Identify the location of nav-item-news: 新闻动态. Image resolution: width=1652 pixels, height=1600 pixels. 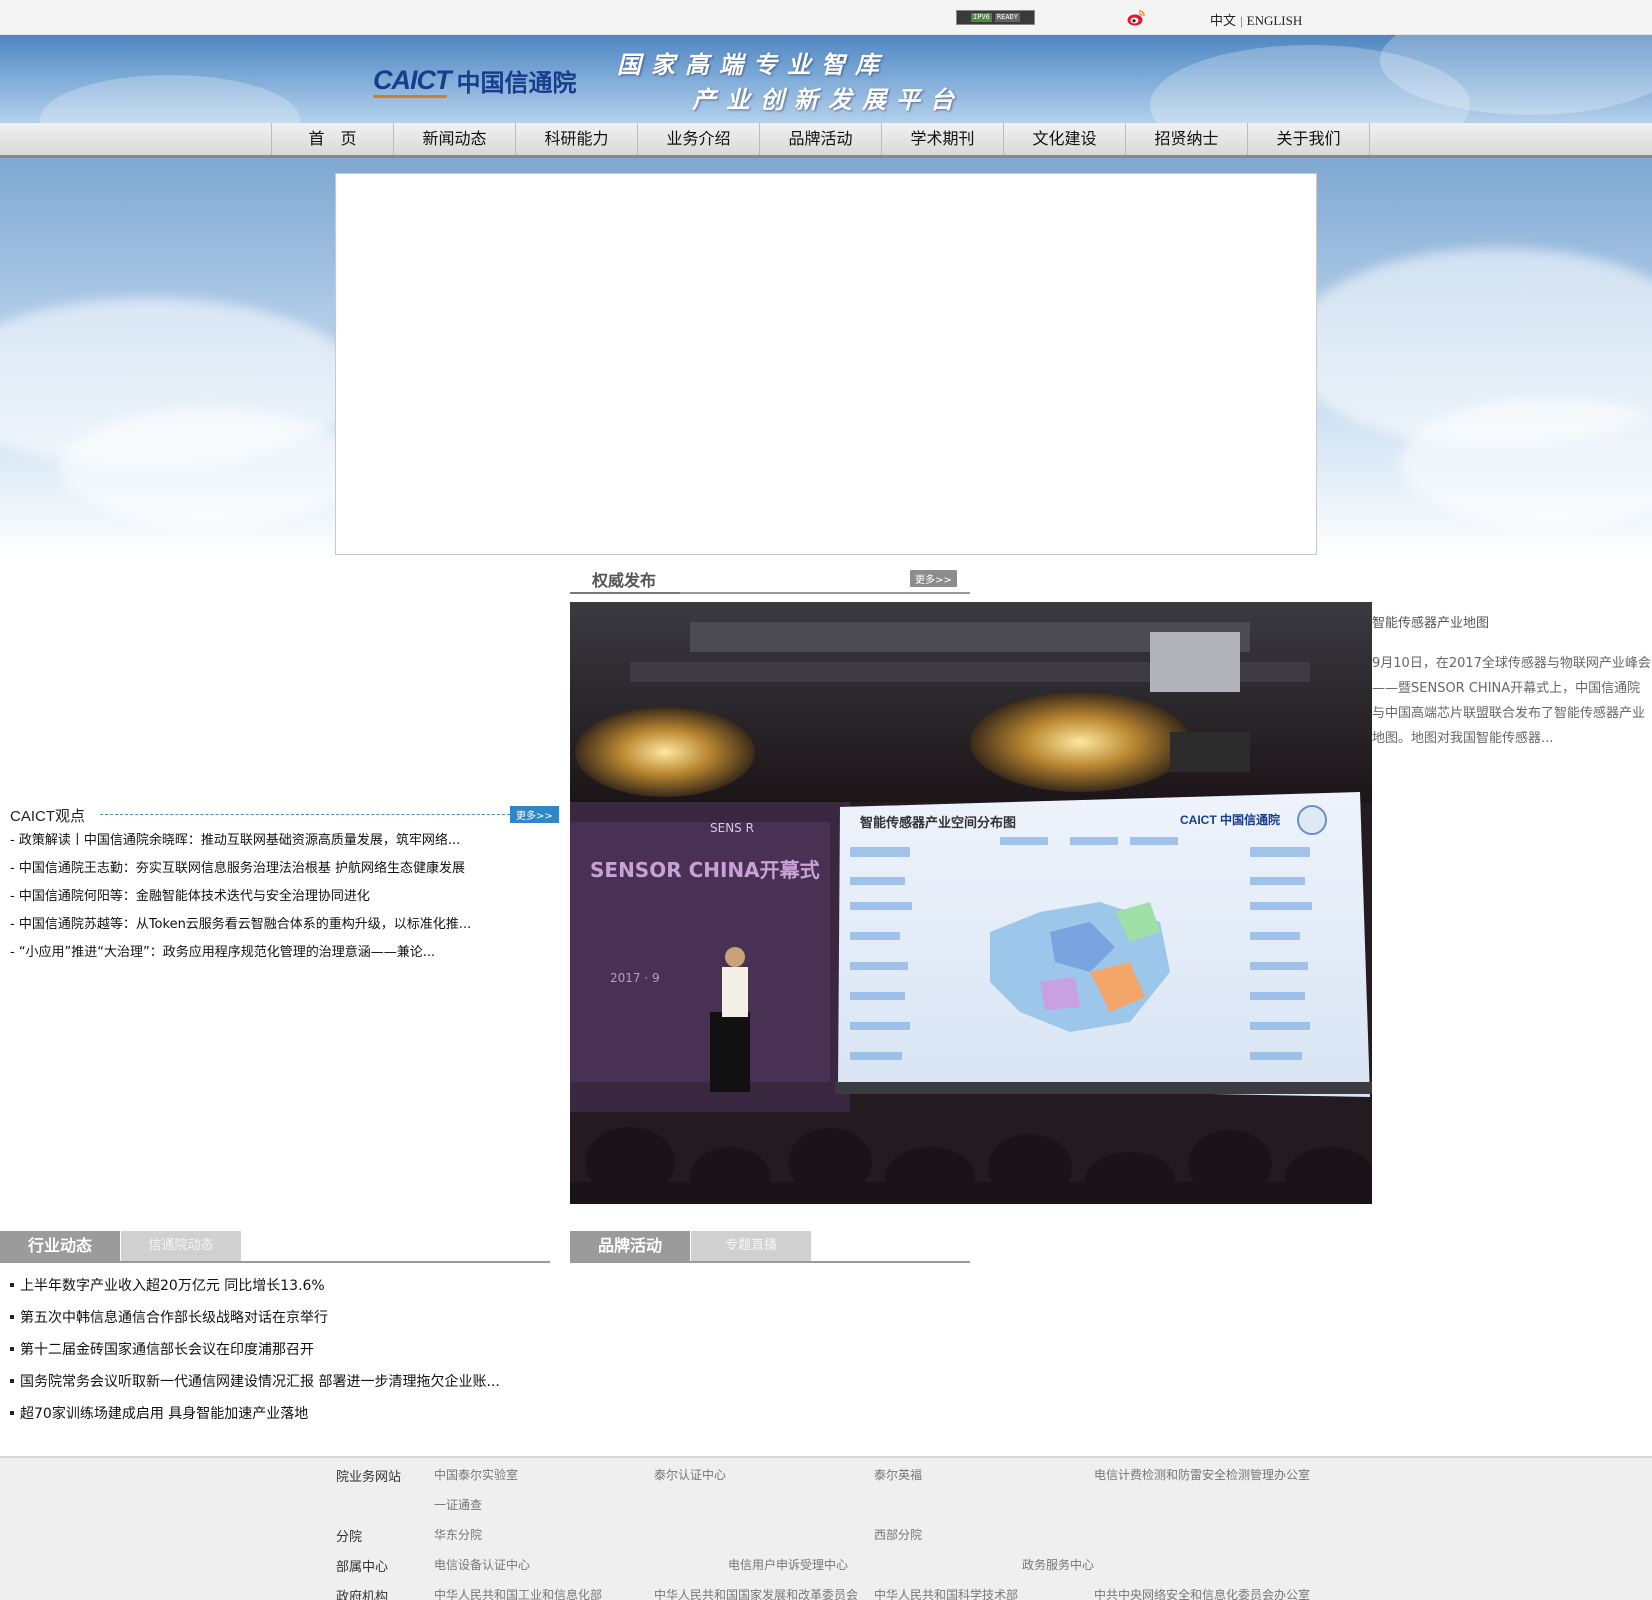
(455, 139).